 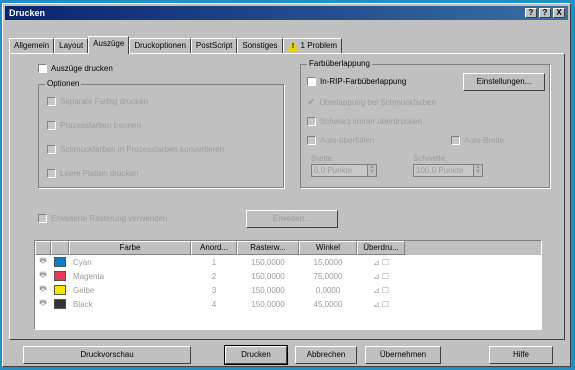 What do you see at coordinates (104, 101) in the screenshot?
I see `option-label-1: Separate Farbig drucken` at bounding box center [104, 101].